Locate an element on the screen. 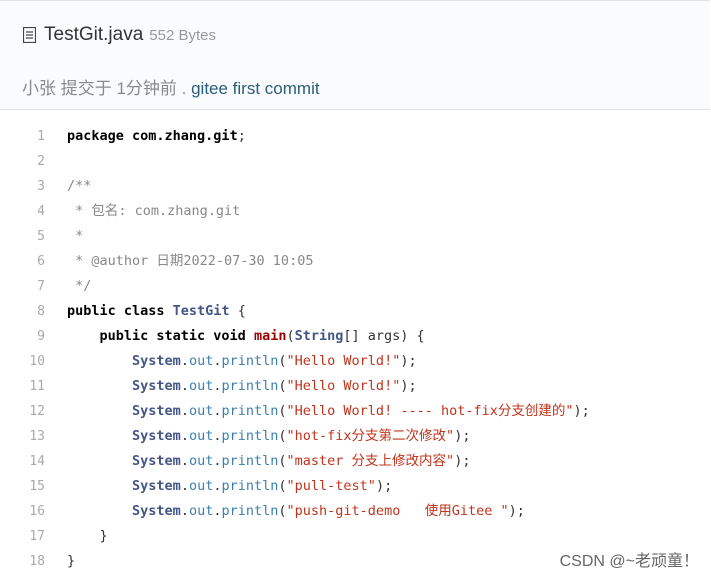 Image resolution: width=711 pixels, height=577 pixels. line-number: 6 is located at coordinates (22, 261).